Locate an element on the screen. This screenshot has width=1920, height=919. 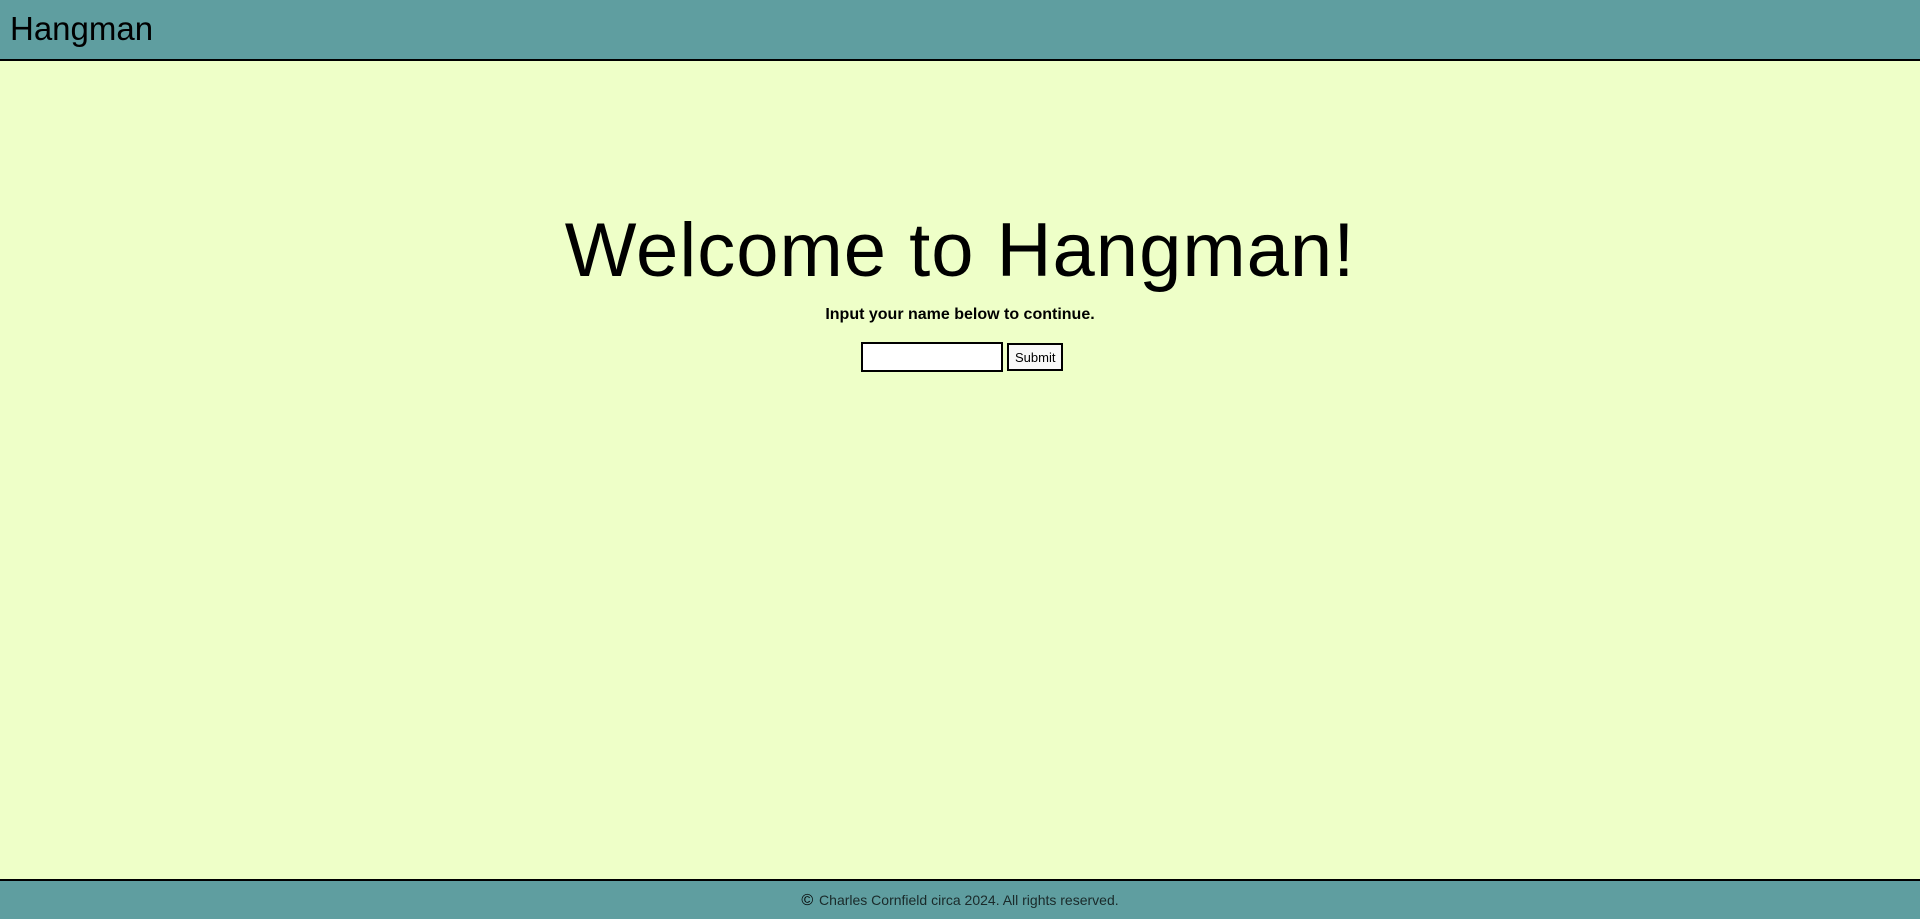
submit-button: Submit is located at coordinates (1035, 357).